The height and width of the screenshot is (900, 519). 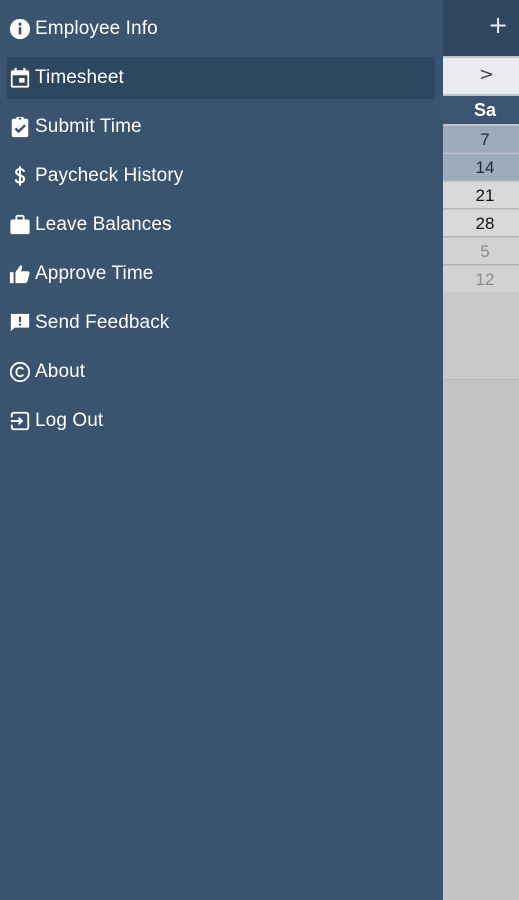 I want to click on calendar: > Sa 7 14 21 28 5 12, so click(x=481, y=478).